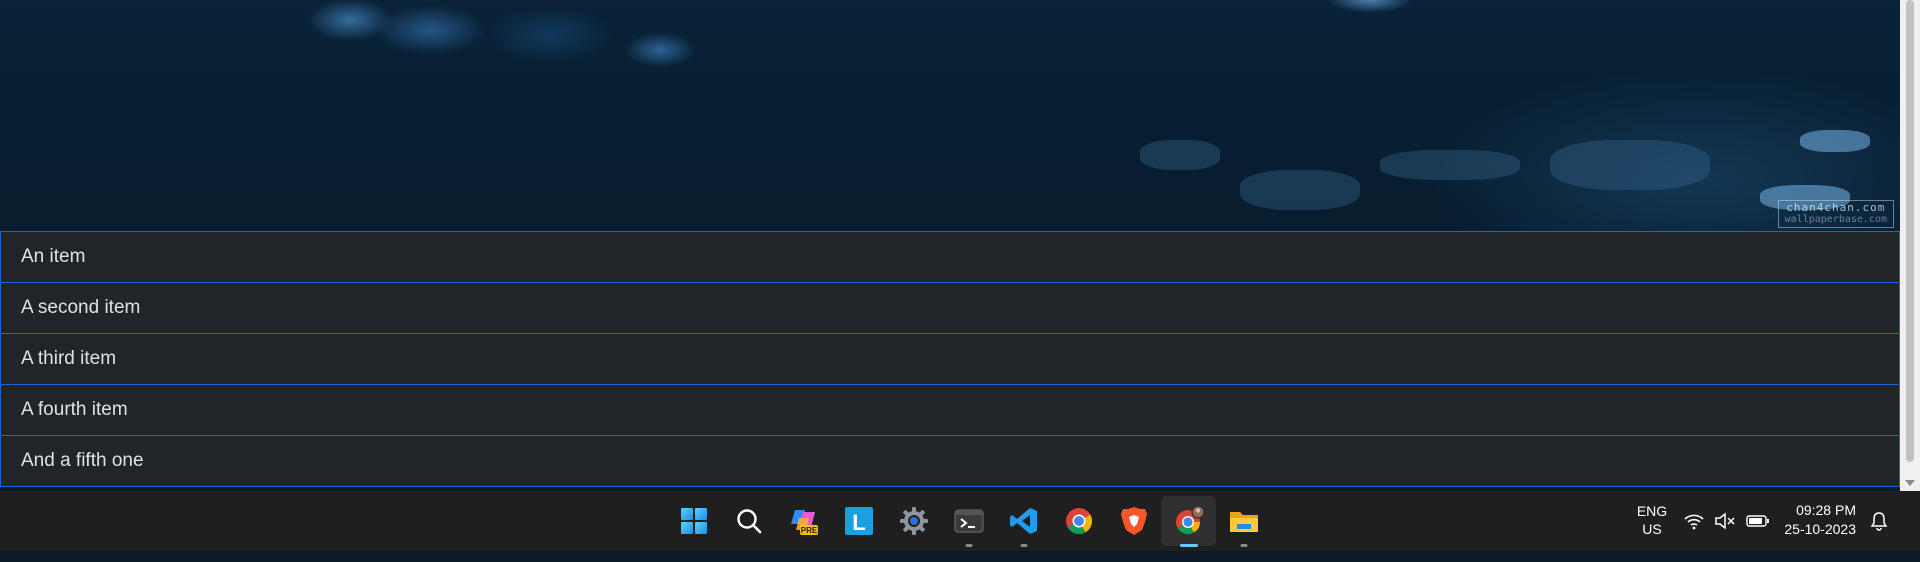  I want to click on vertical-scrollbar, so click(1910, 245).